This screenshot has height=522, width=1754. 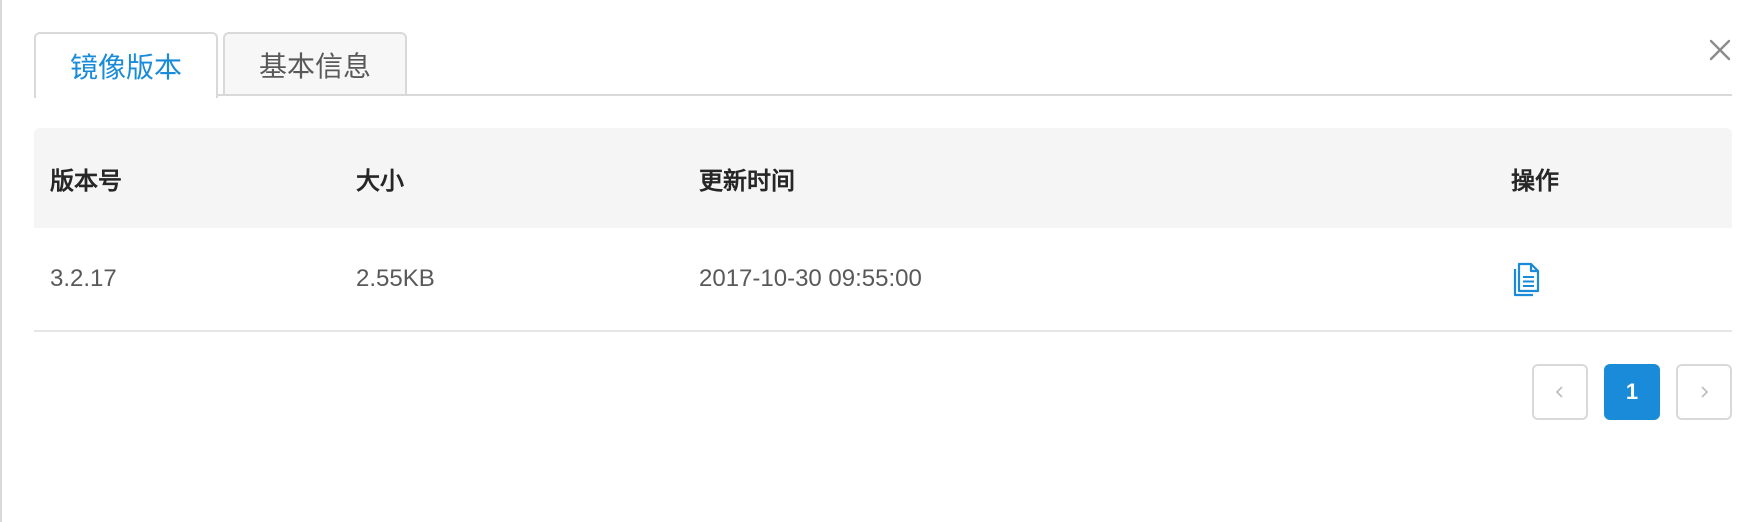 I want to click on page-number-button: 1, so click(x=1632, y=392).